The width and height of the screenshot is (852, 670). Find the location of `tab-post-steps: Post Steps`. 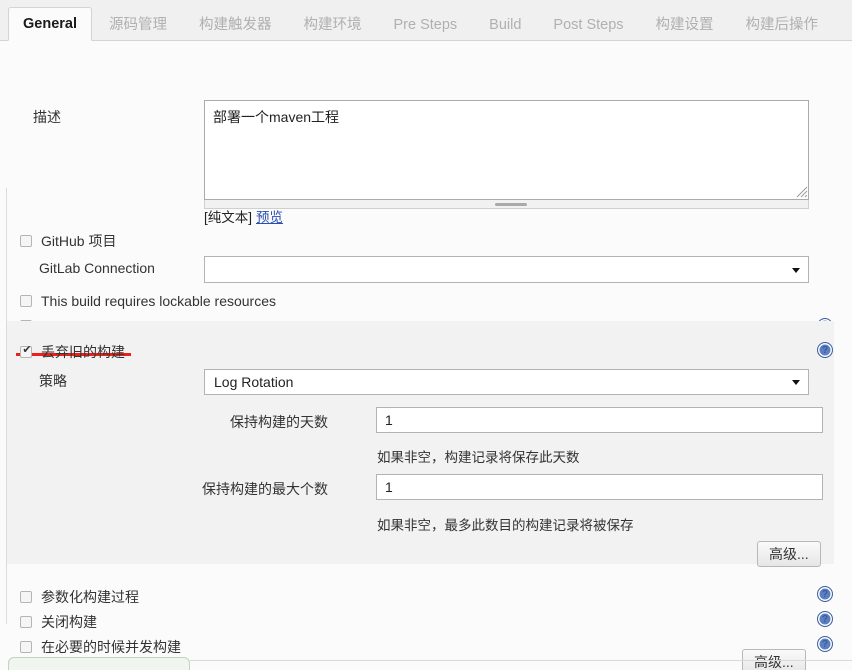

tab-post-steps: Post Steps is located at coordinates (588, 24).